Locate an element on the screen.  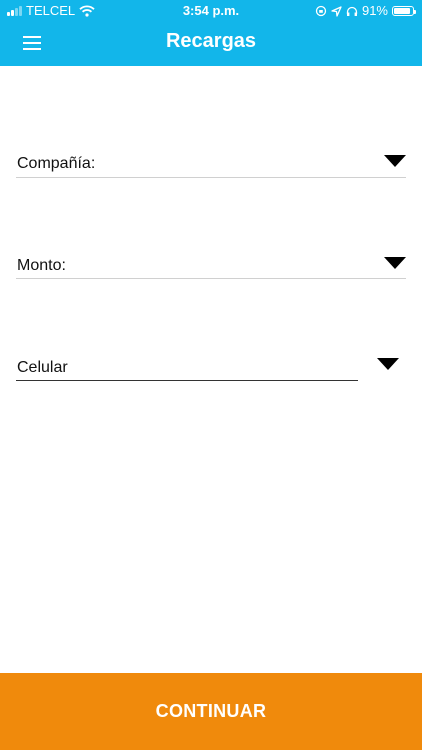
phone-field: Celular is located at coordinates (212, 368).